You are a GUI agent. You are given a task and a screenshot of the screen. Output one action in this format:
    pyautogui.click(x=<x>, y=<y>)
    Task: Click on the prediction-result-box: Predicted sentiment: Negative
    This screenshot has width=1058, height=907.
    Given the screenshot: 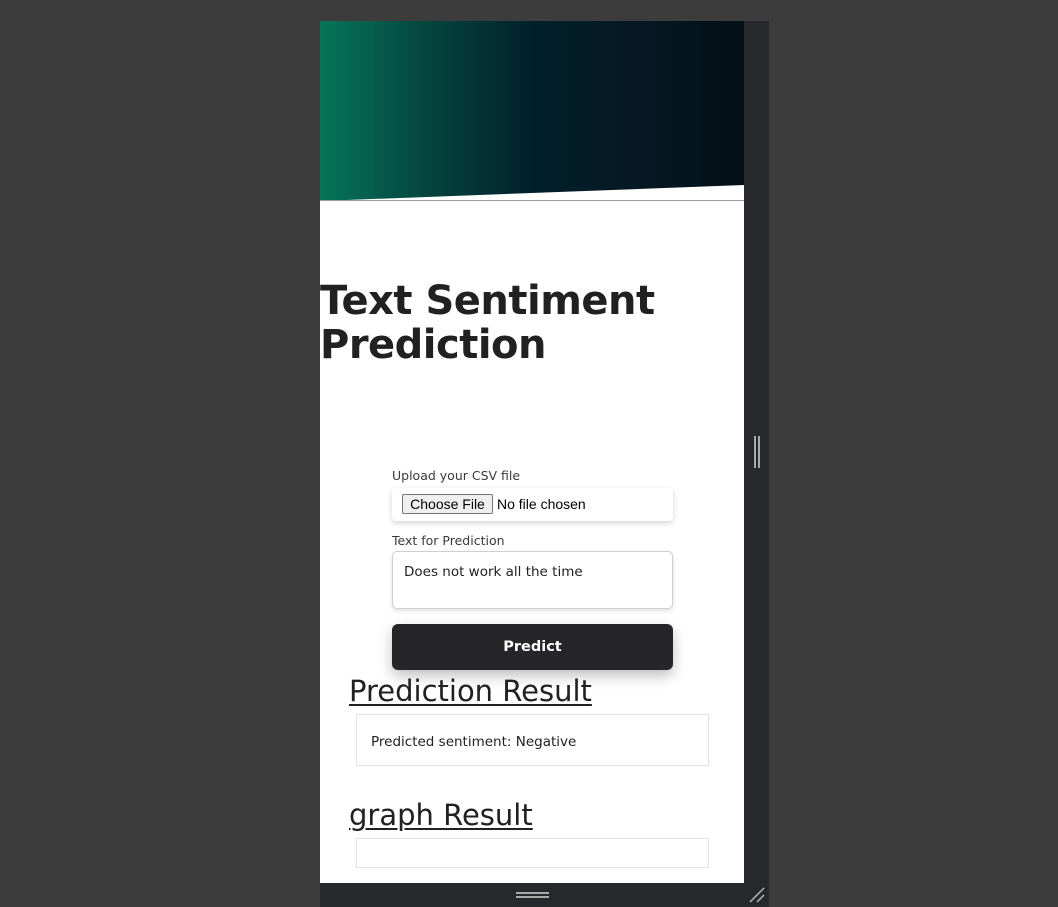 What is the action you would take?
    pyautogui.click(x=532, y=740)
    